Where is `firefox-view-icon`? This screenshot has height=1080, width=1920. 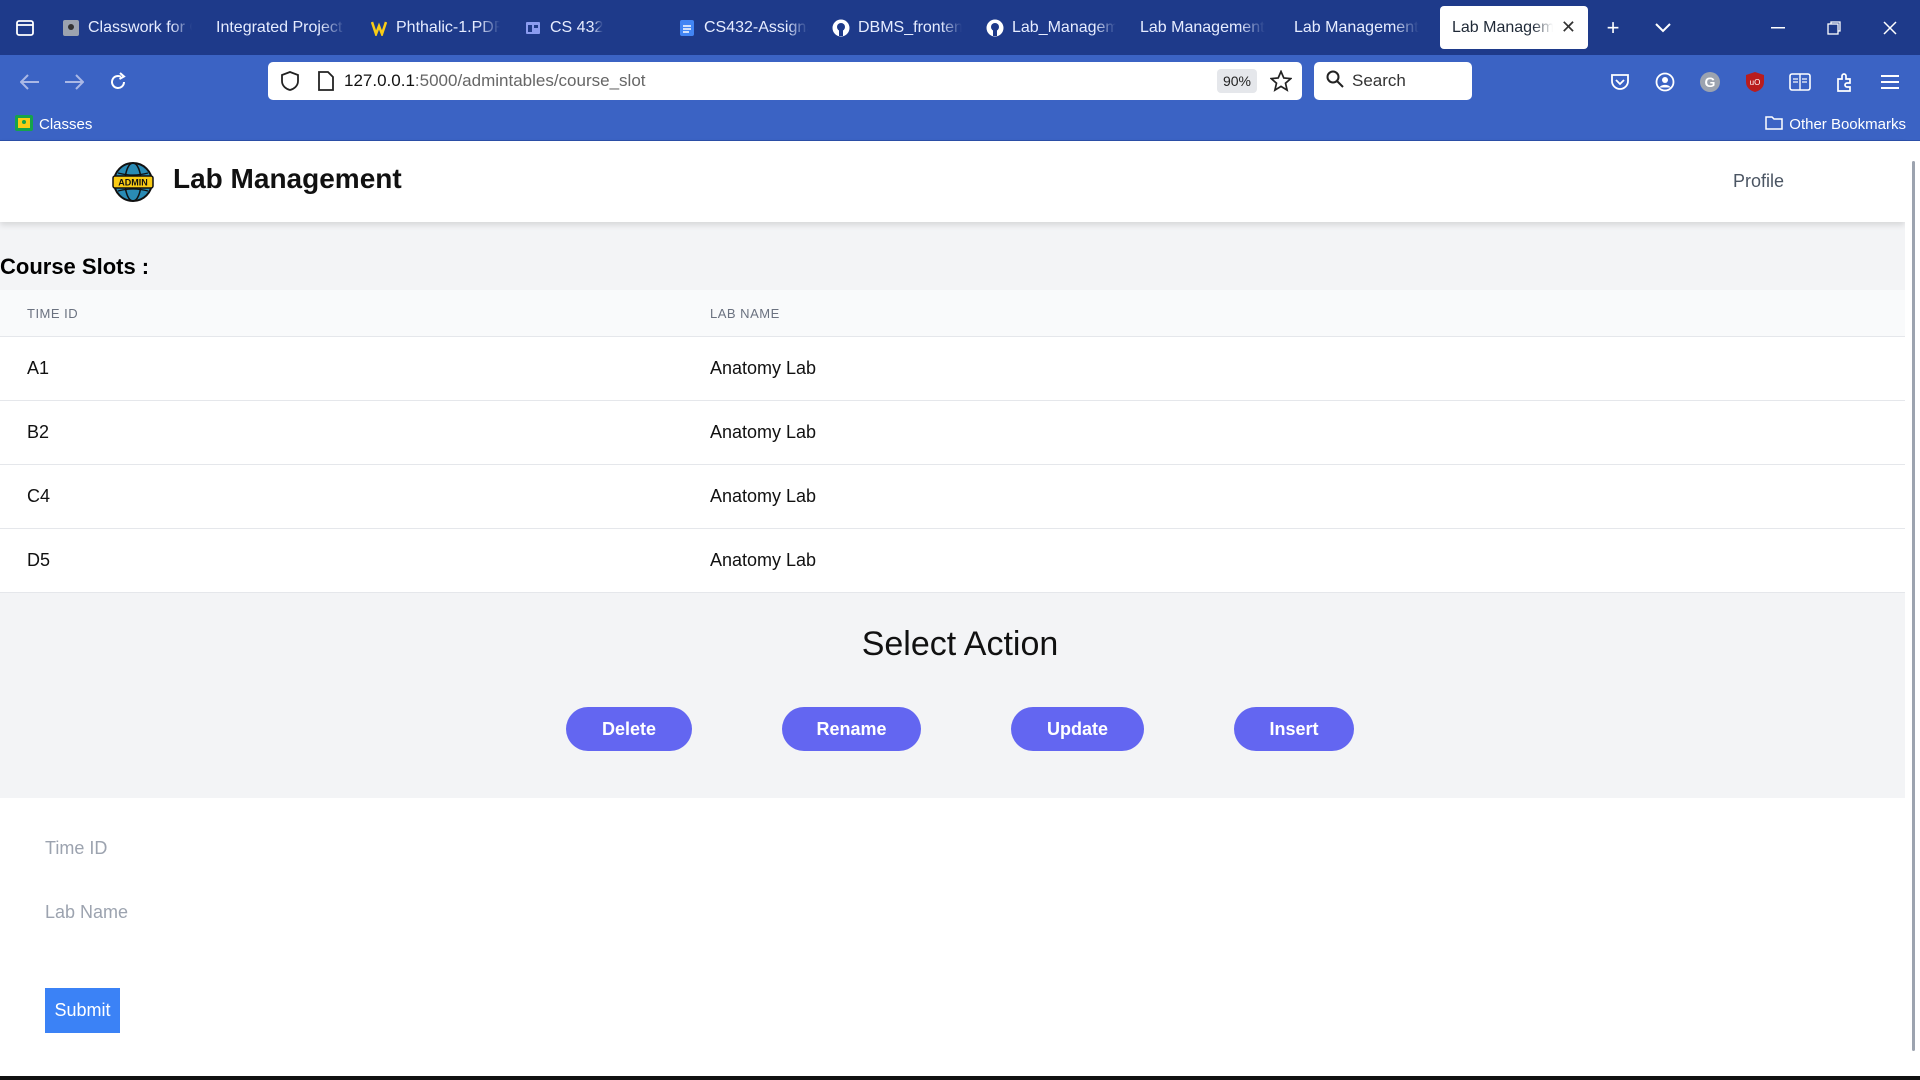 firefox-view-icon is located at coordinates (25, 27).